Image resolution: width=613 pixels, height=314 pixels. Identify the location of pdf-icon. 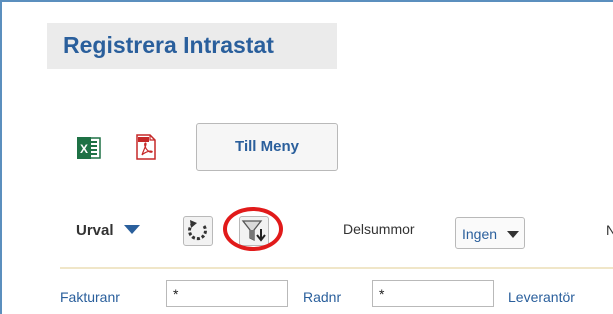
(146, 147).